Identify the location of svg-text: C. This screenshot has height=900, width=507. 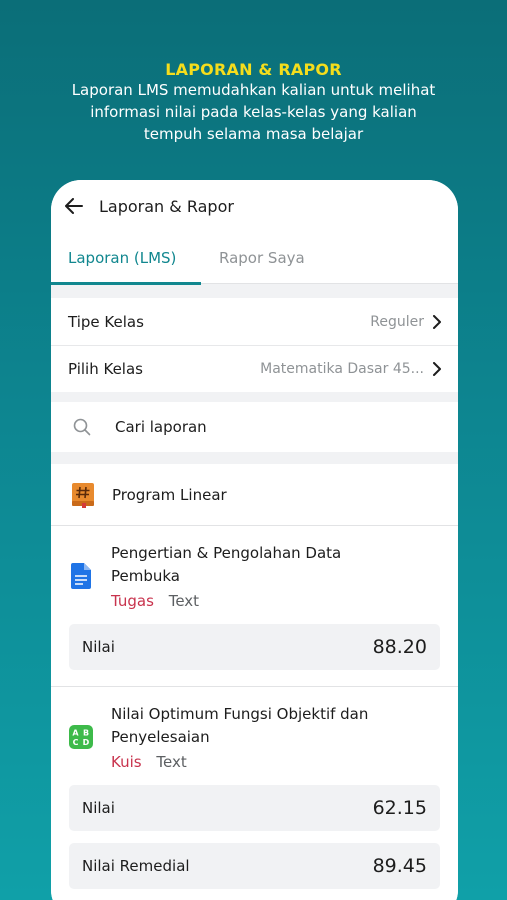
(76, 742).